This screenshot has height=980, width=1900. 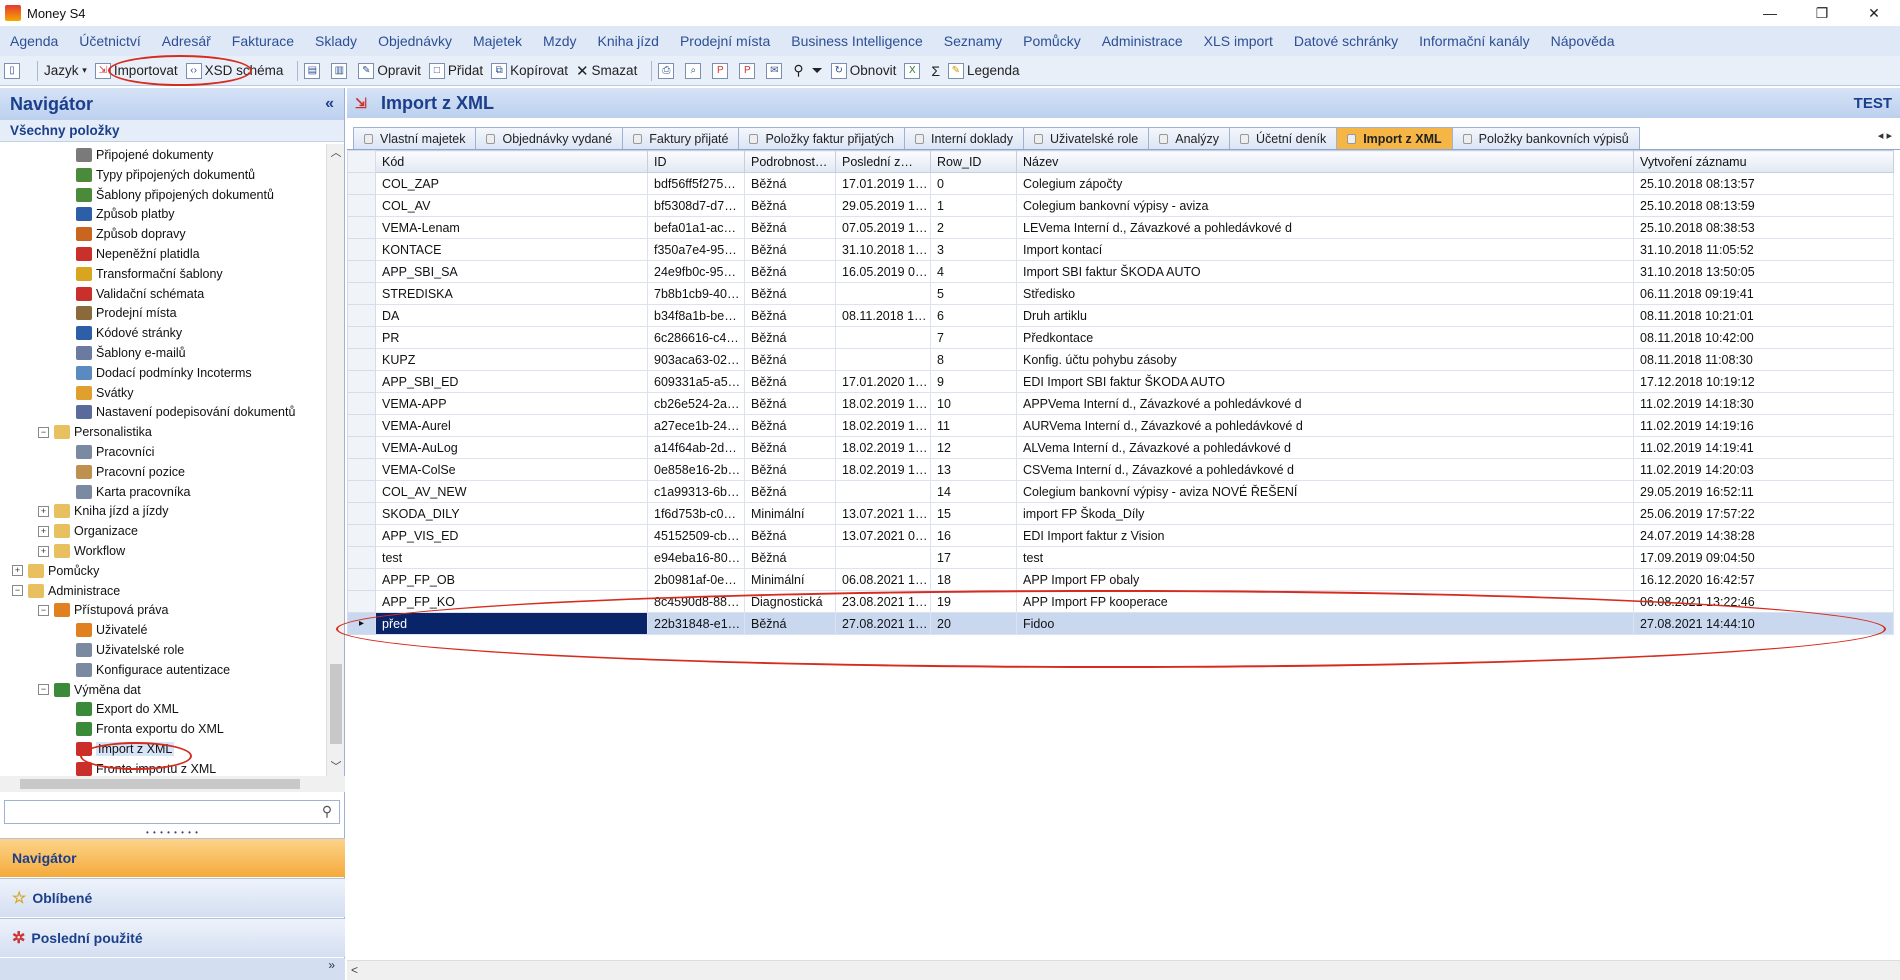 What do you see at coordinates (1885, 135) in the screenshot?
I see `tab-scroll-arrows: ◂ ▸` at bounding box center [1885, 135].